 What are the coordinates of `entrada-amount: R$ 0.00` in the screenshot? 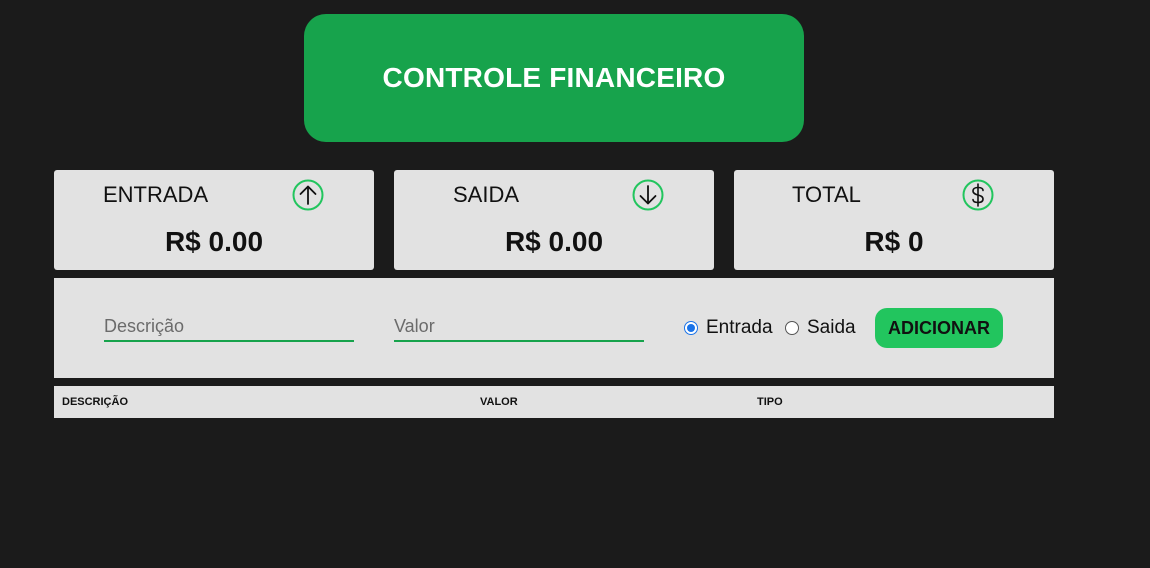 It's located at (214, 241).